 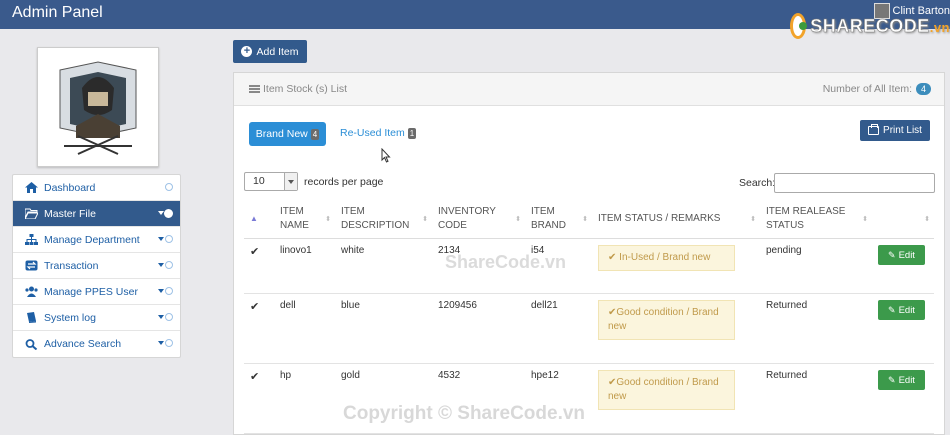 What do you see at coordinates (478, 219) in the screenshot?
I see `col-inventory-code: INVENTORY CODE ⬍` at bounding box center [478, 219].